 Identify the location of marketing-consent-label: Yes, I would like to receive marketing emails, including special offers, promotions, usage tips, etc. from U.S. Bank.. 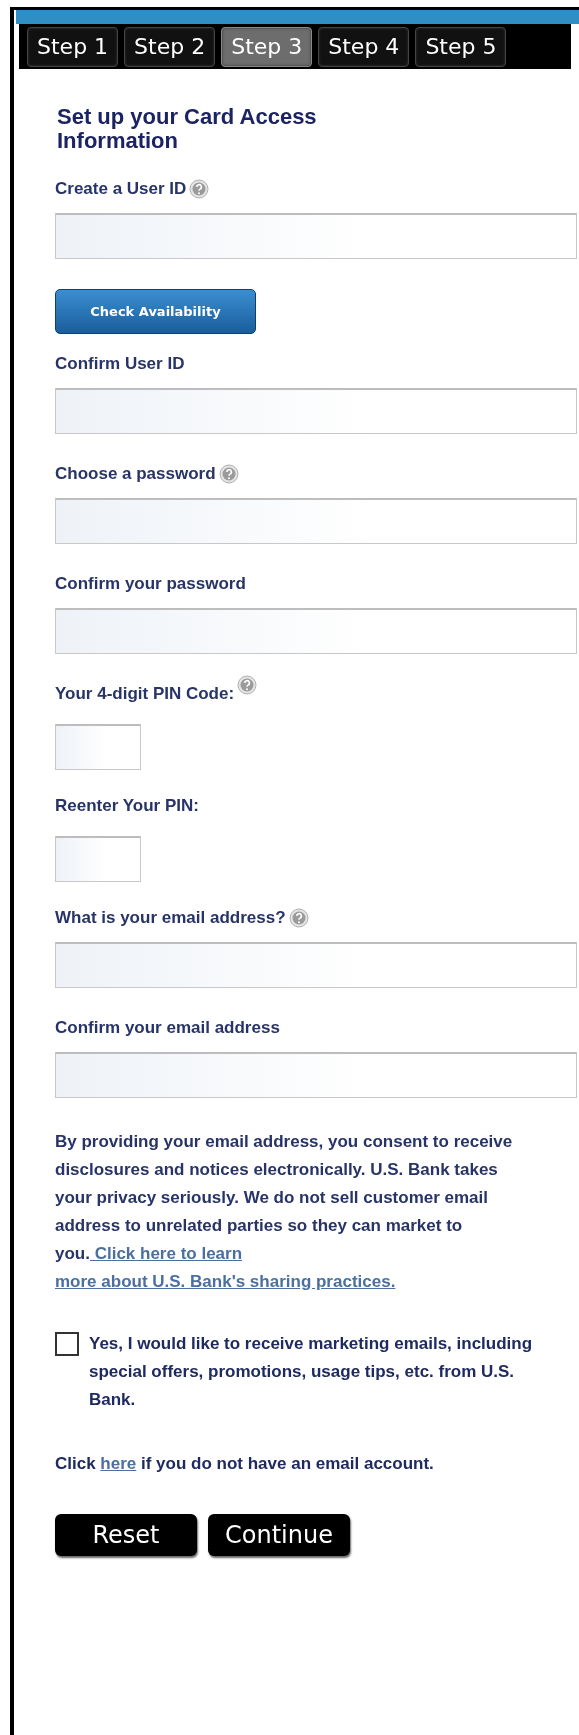
(311, 1372).